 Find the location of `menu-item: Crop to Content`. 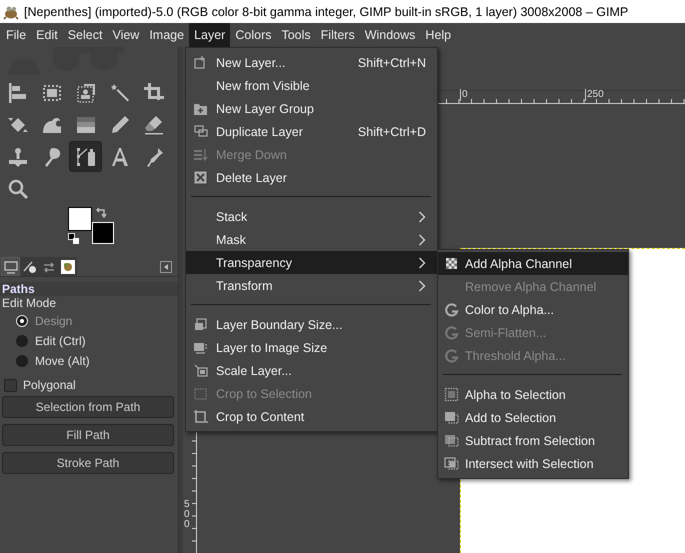

menu-item: Crop to Content is located at coordinates (311, 416).